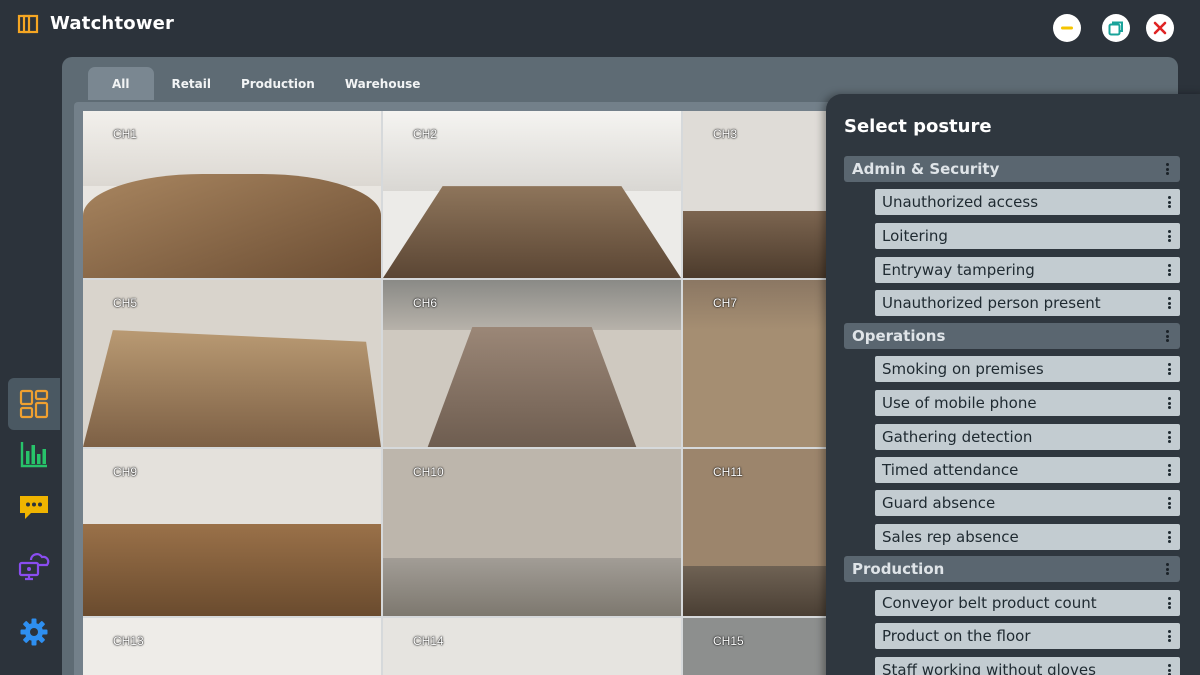 Image resolution: width=1200 pixels, height=675 pixels. I want to click on camera-label: CH5, so click(125, 303).